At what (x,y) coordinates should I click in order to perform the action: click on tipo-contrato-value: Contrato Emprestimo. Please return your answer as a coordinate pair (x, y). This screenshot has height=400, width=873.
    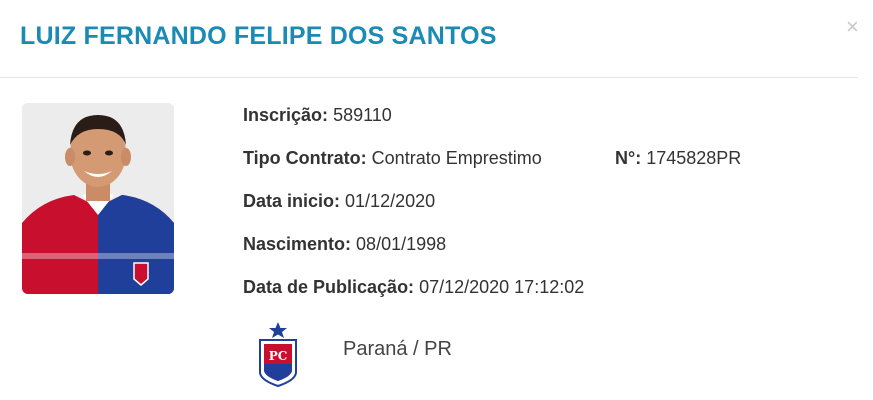
    Looking at the image, I should click on (456, 158).